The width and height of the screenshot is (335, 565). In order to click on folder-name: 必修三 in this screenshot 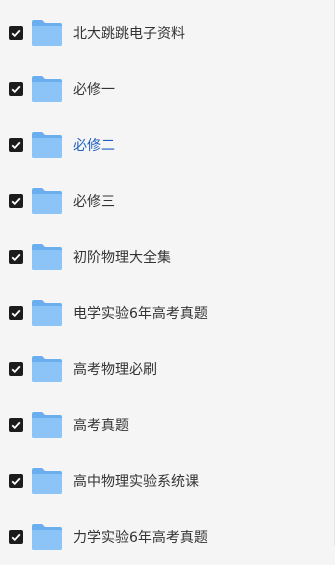, I will do `click(94, 201)`.